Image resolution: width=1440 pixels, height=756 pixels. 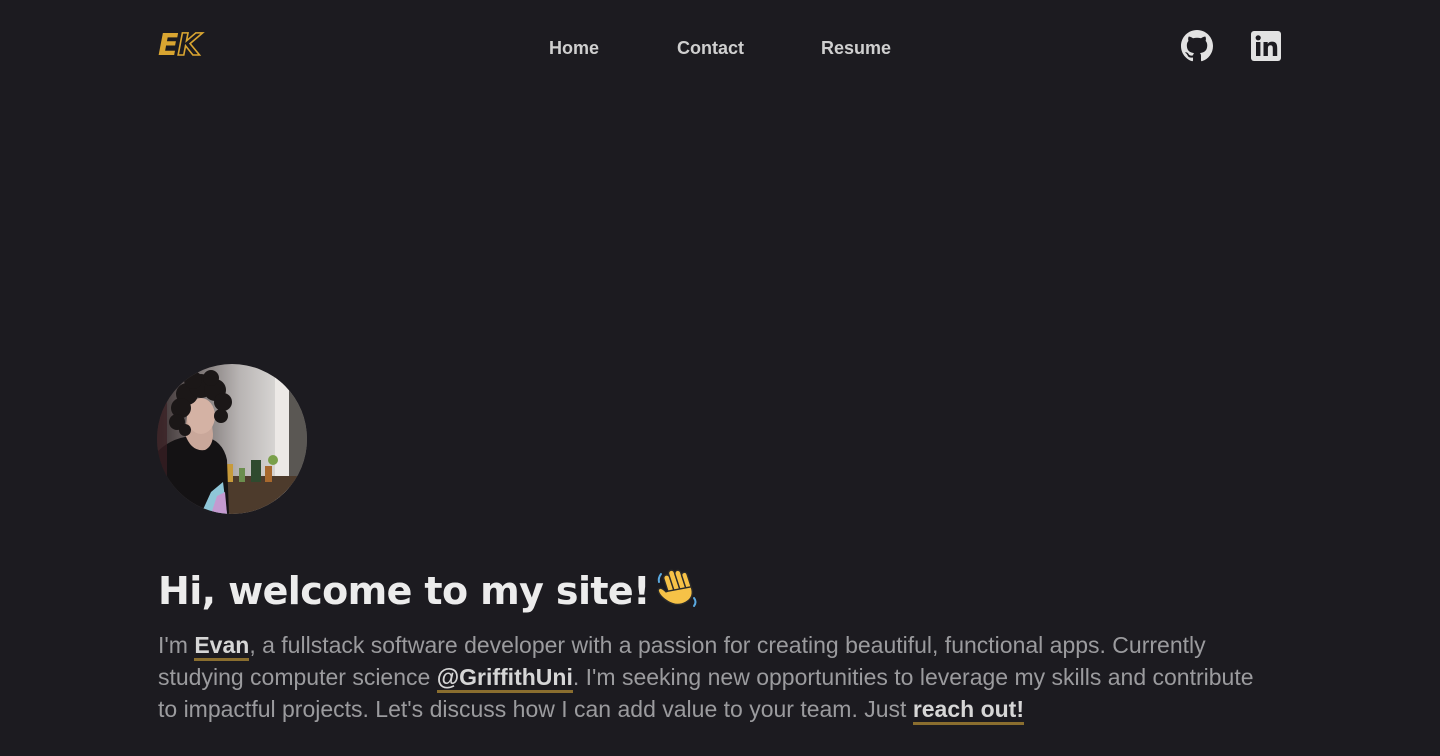 I want to click on avatar, so click(x=232, y=439).